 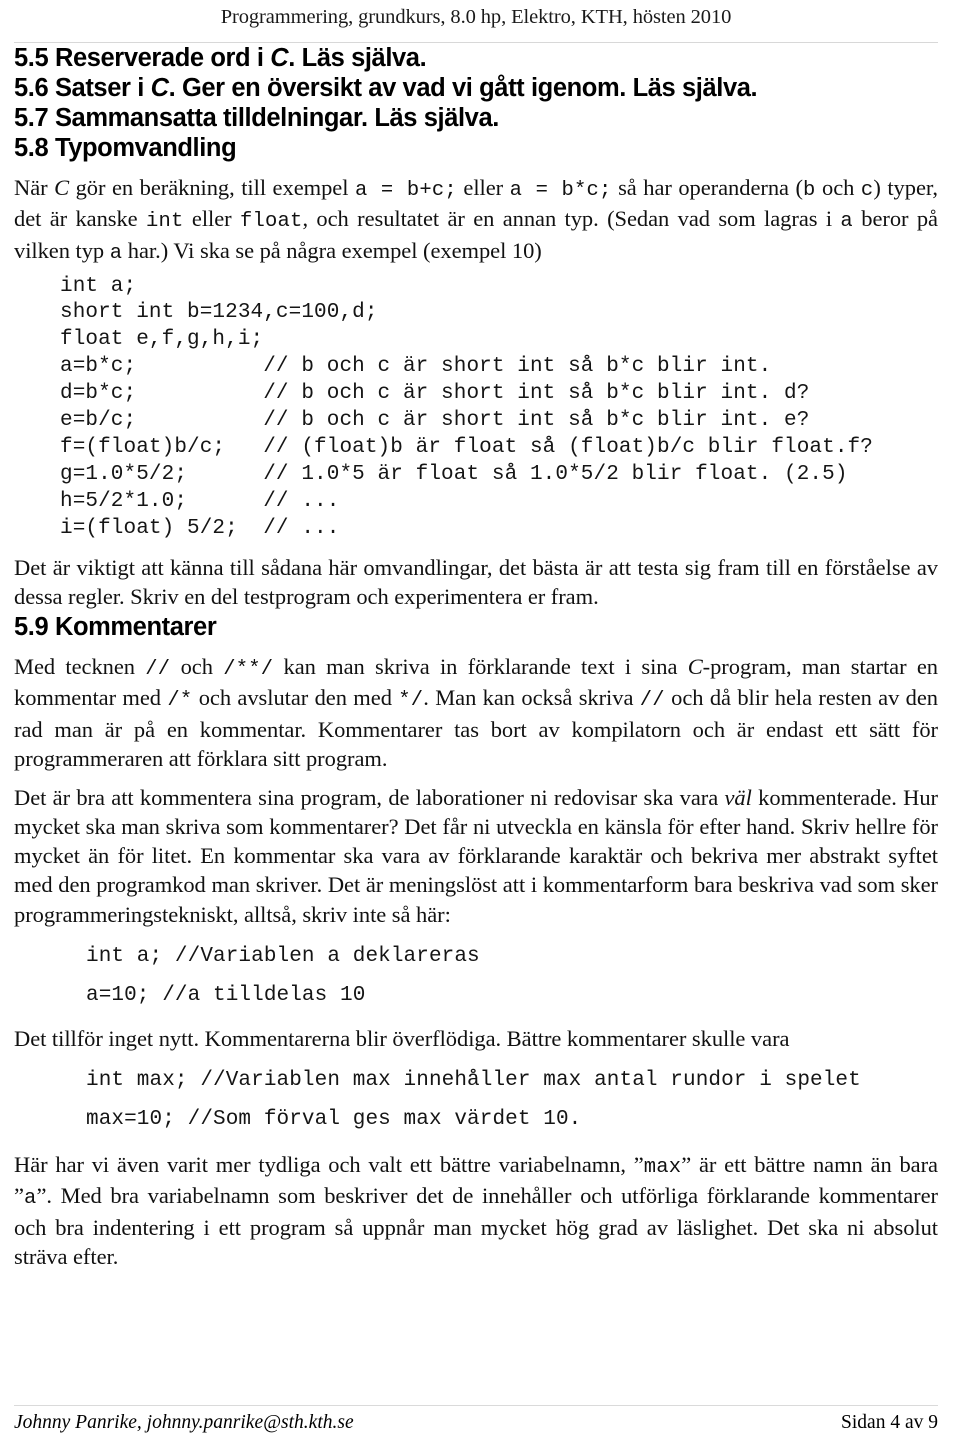 What do you see at coordinates (483, 187) in the screenshot?
I see `t-c2: eller` at bounding box center [483, 187].